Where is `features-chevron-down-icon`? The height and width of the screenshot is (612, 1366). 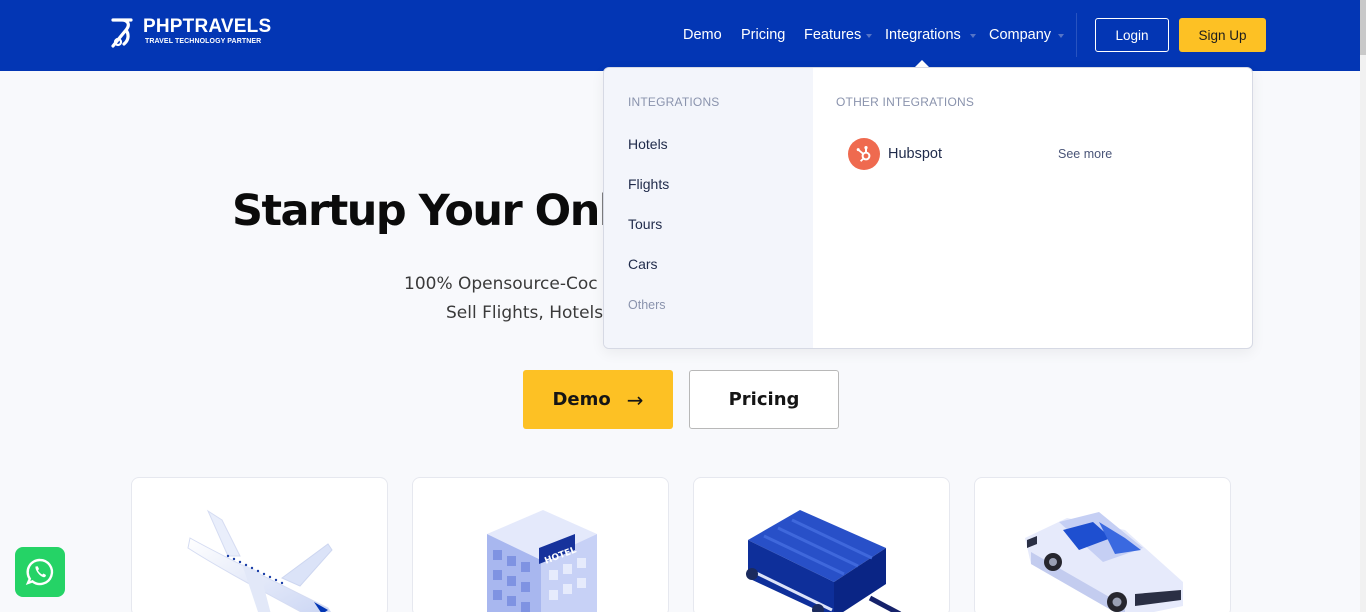 features-chevron-down-icon is located at coordinates (869, 36).